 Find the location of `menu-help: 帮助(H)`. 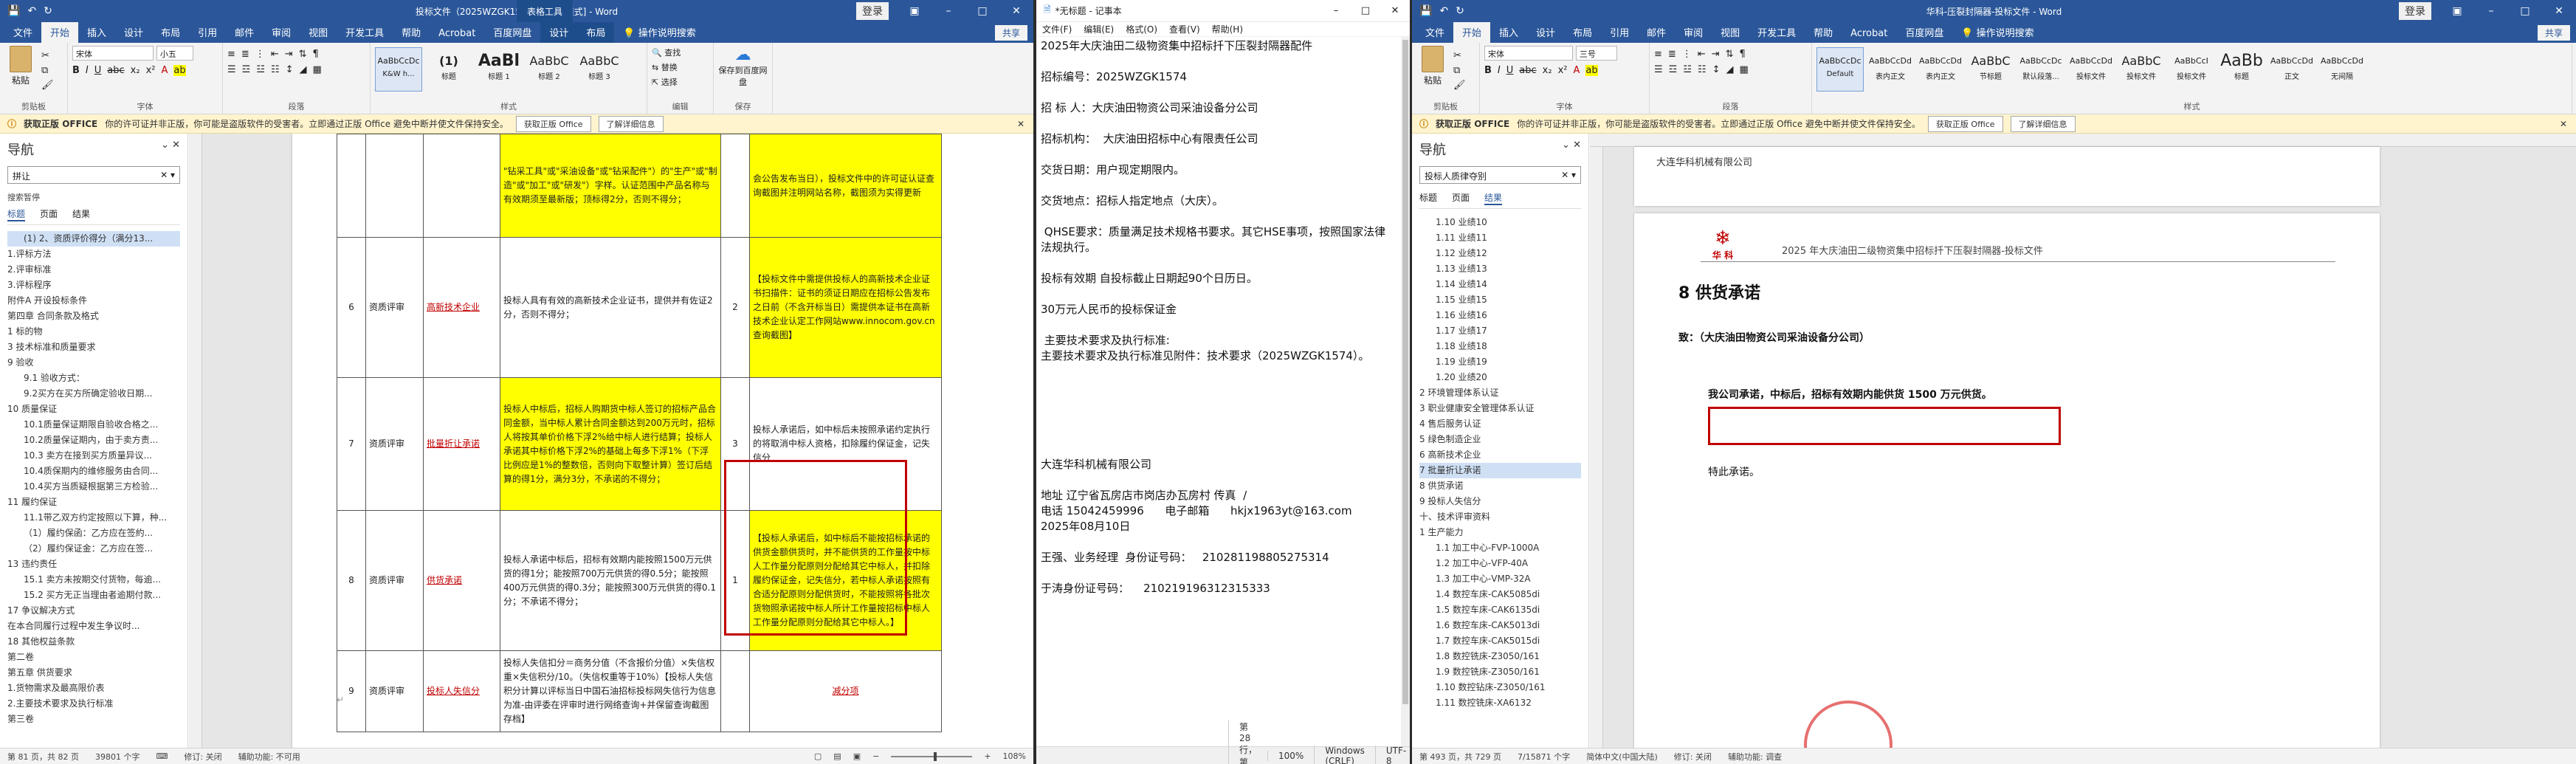

menu-help: 帮助(H) is located at coordinates (1228, 29).